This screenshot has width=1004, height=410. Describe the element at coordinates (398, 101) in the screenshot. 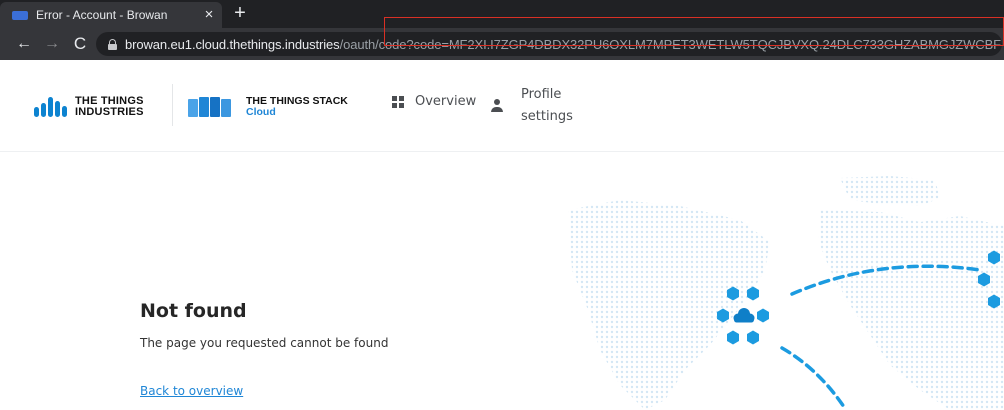

I see `grid-icon` at that location.